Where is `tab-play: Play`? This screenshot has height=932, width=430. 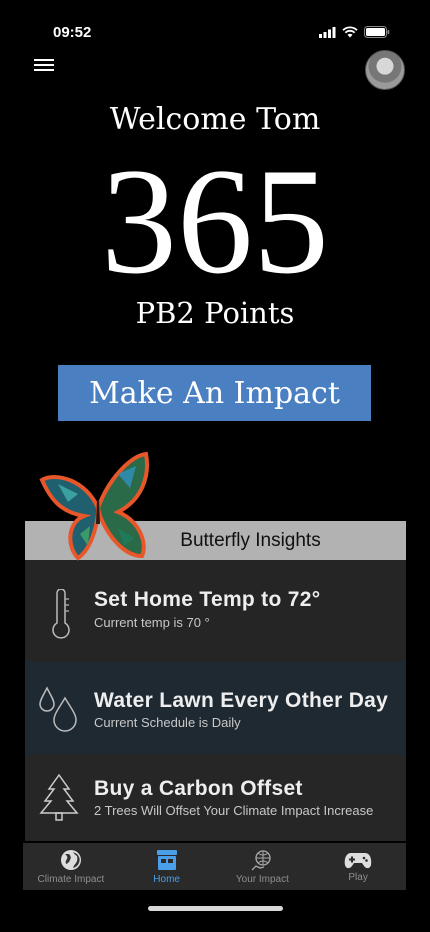 tab-play: Play is located at coordinates (358, 866).